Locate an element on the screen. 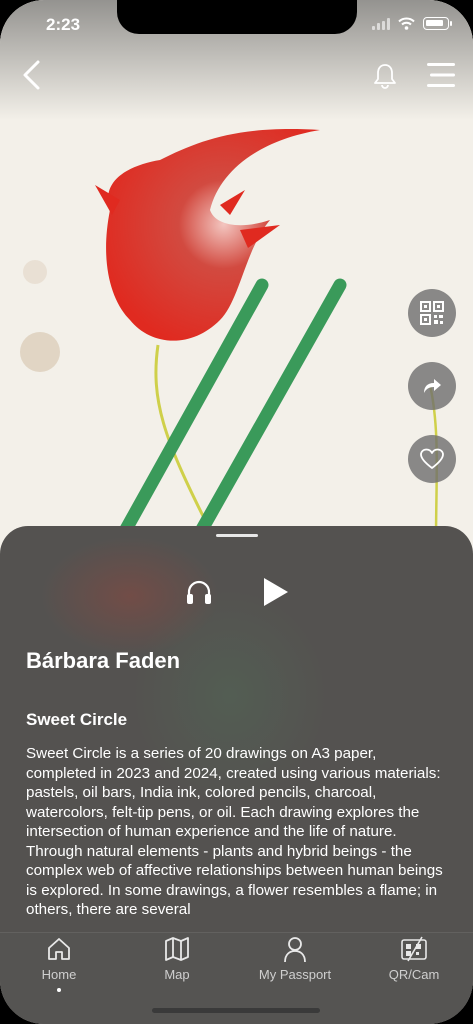 The height and width of the screenshot is (1024, 473). play-icon is located at coordinates (276, 592).